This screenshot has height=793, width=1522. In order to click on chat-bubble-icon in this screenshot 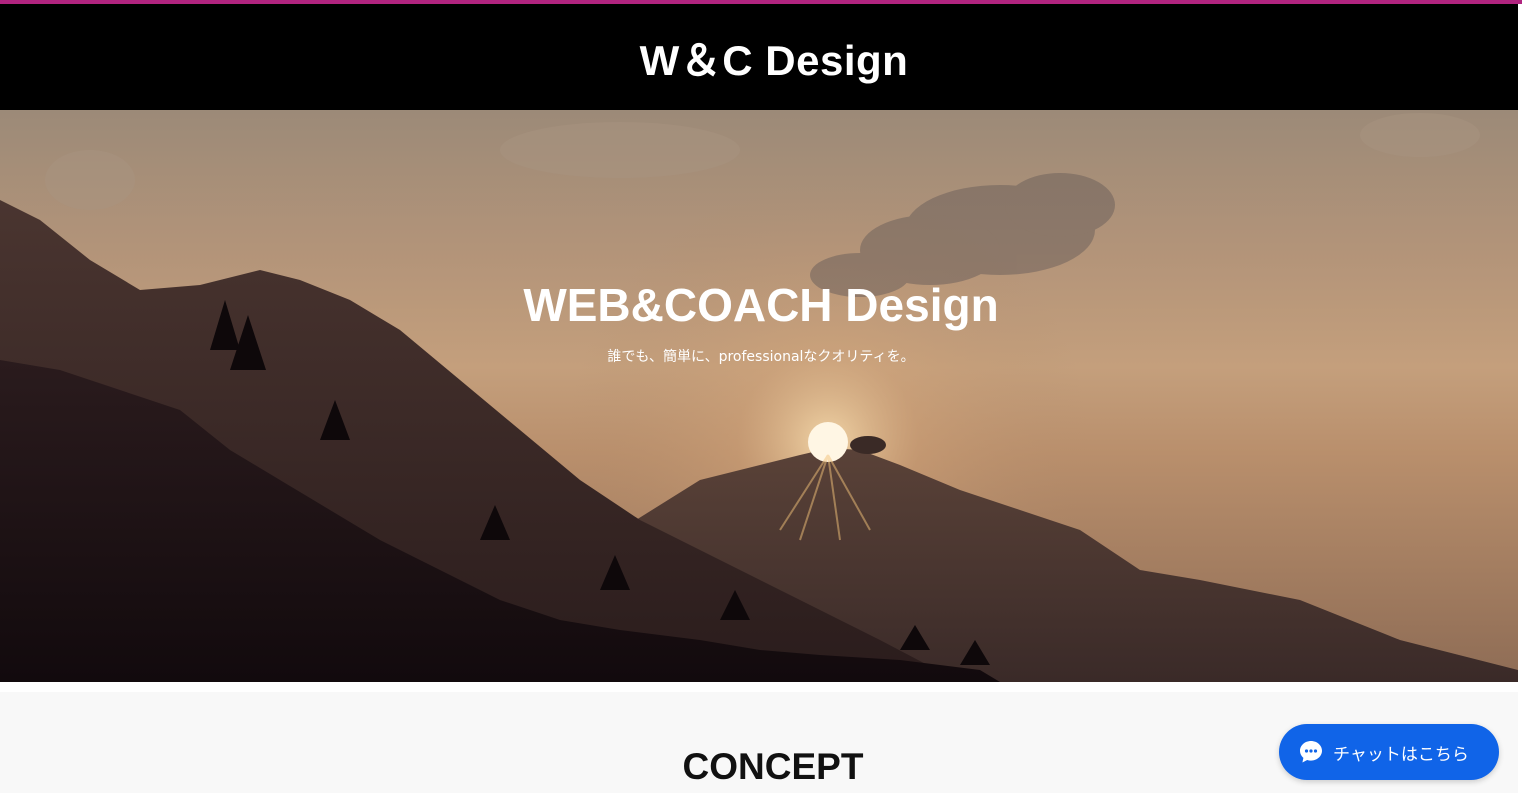, I will do `click(1311, 752)`.